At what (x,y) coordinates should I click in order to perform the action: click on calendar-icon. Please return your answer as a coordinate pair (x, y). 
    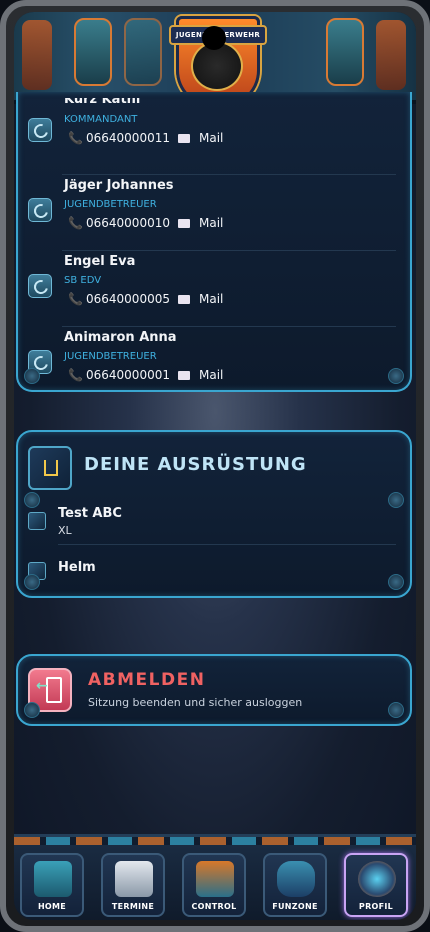
    Looking at the image, I should click on (134, 879).